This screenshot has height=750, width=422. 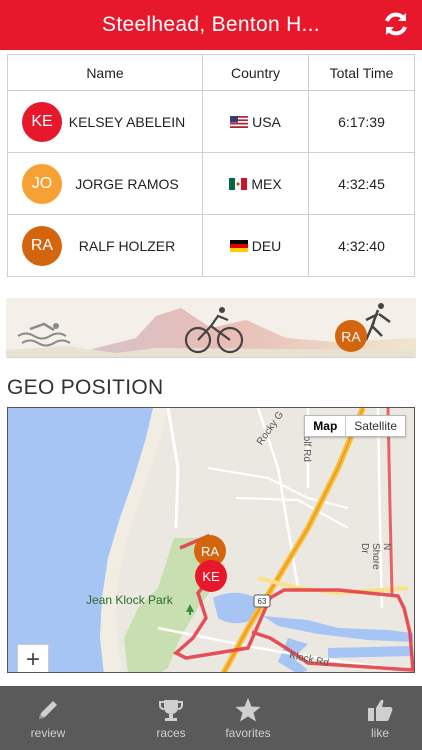 I want to click on map-type-toggle: Map Satellite, so click(x=355, y=426).